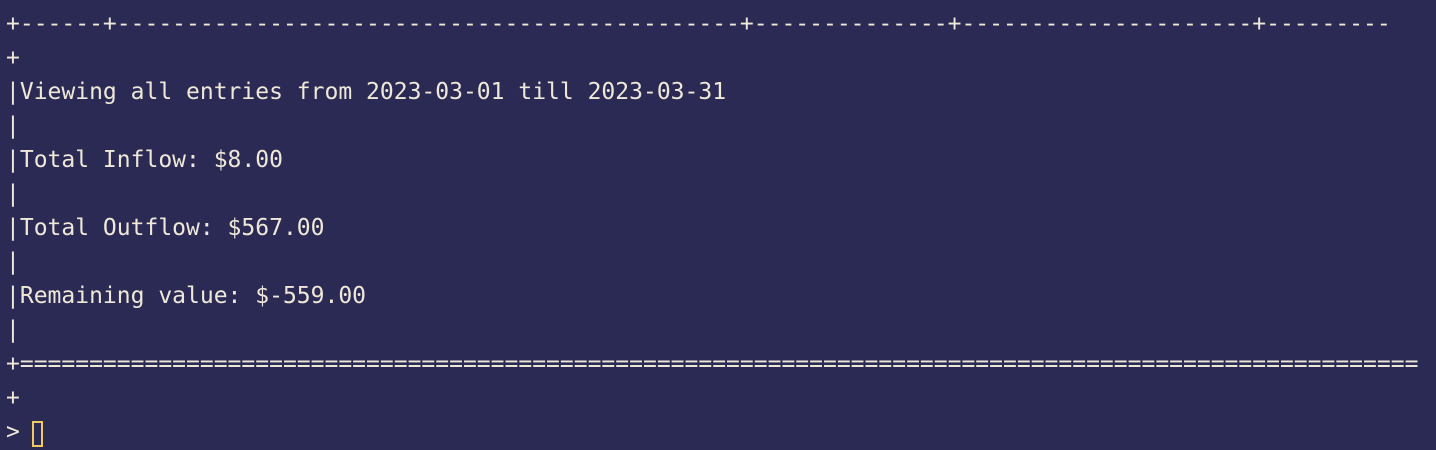 This screenshot has height=450, width=1436. What do you see at coordinates (186, 296) in the screenshot?
I see `remaining-value-row: |Remaining value: $-559.00` at bounding box center [186, 296].